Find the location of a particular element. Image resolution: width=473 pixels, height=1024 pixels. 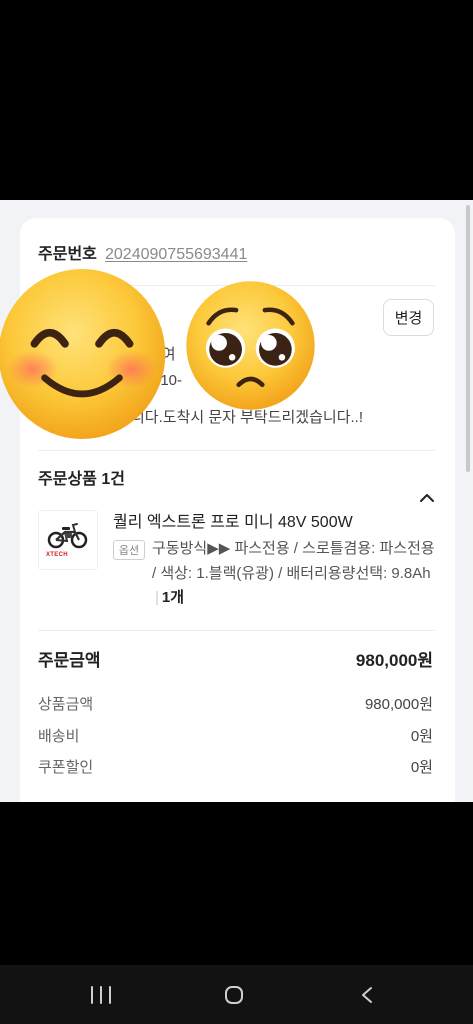

chevron-up-icon is located at coordinates (427, 497).